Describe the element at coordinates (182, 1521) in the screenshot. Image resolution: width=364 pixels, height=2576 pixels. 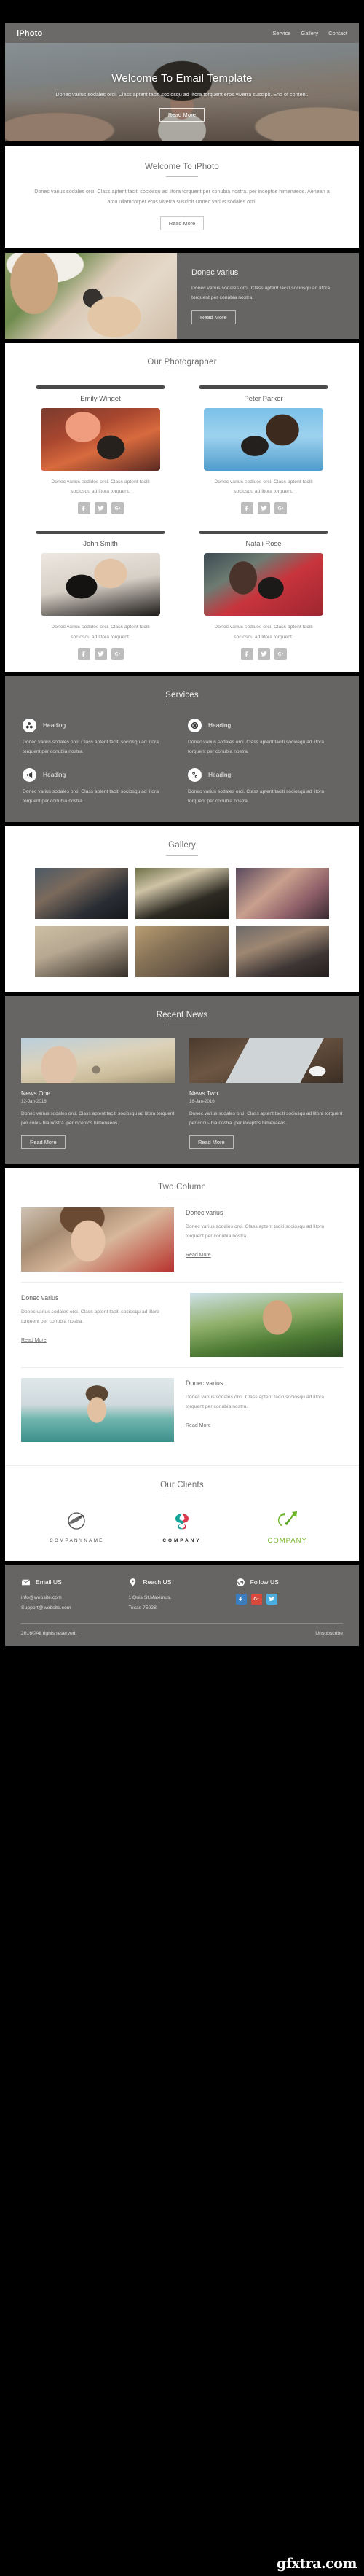
I see `abstract-s-logo-icon` at that location.